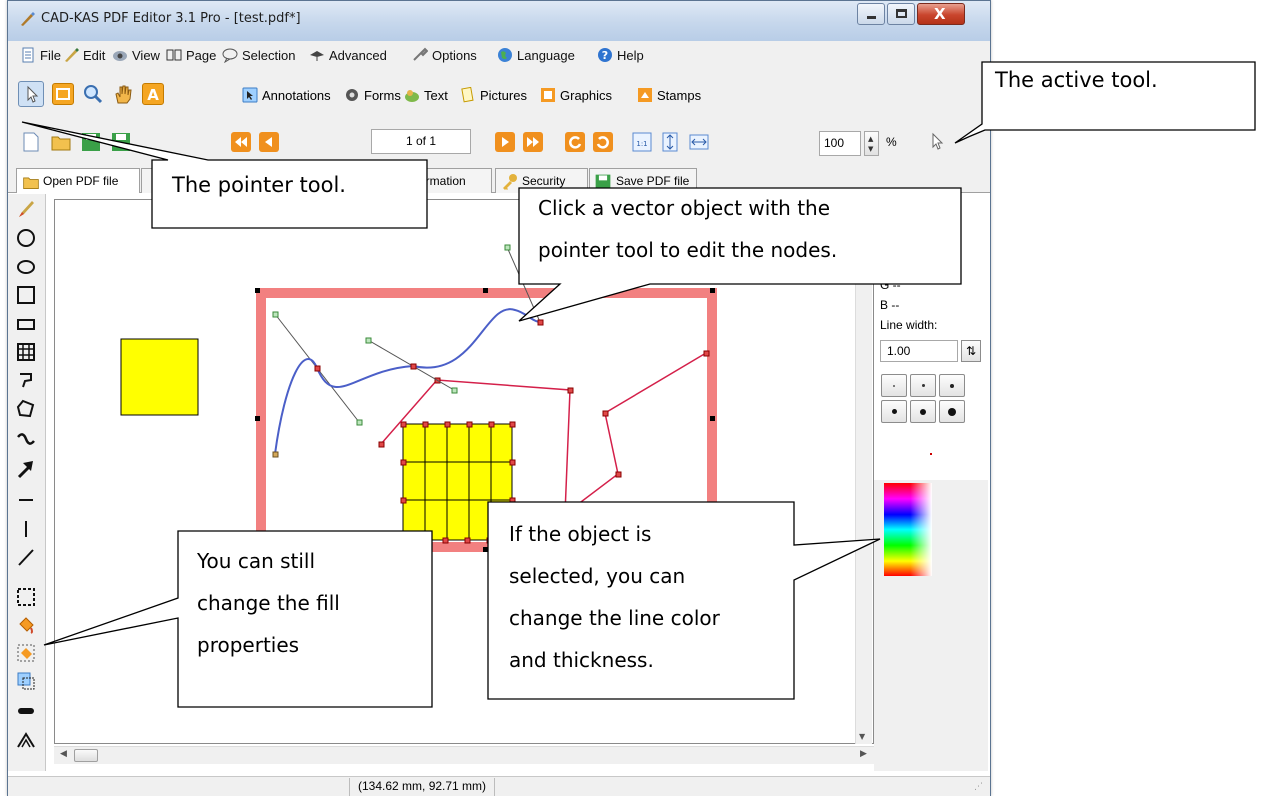 This screenshot has width=1261, height=796. What do you see at coordinates (684, 208) in the screenshot?
I see `callout-vector-line1: Click a vector object with the` at bounding box center [684, 208].